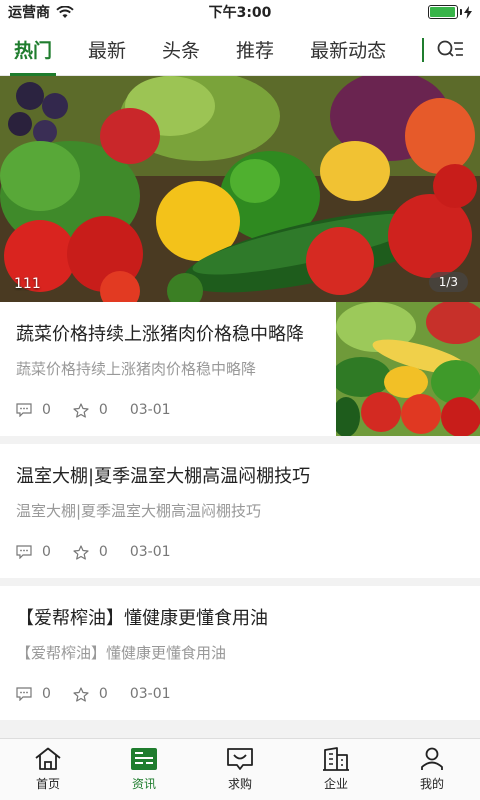  I want to click on tab-hot: 热门, so click(33, 50).